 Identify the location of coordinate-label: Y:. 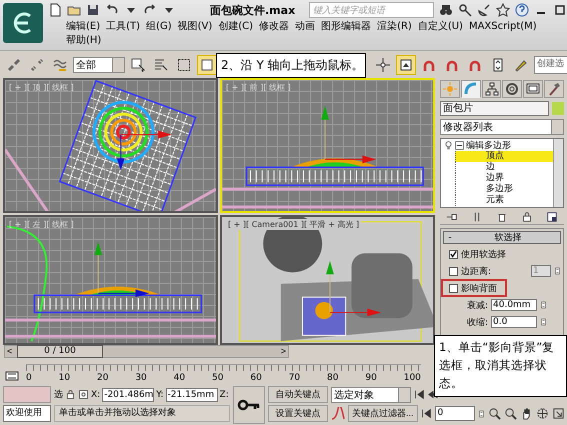
(160, 395).